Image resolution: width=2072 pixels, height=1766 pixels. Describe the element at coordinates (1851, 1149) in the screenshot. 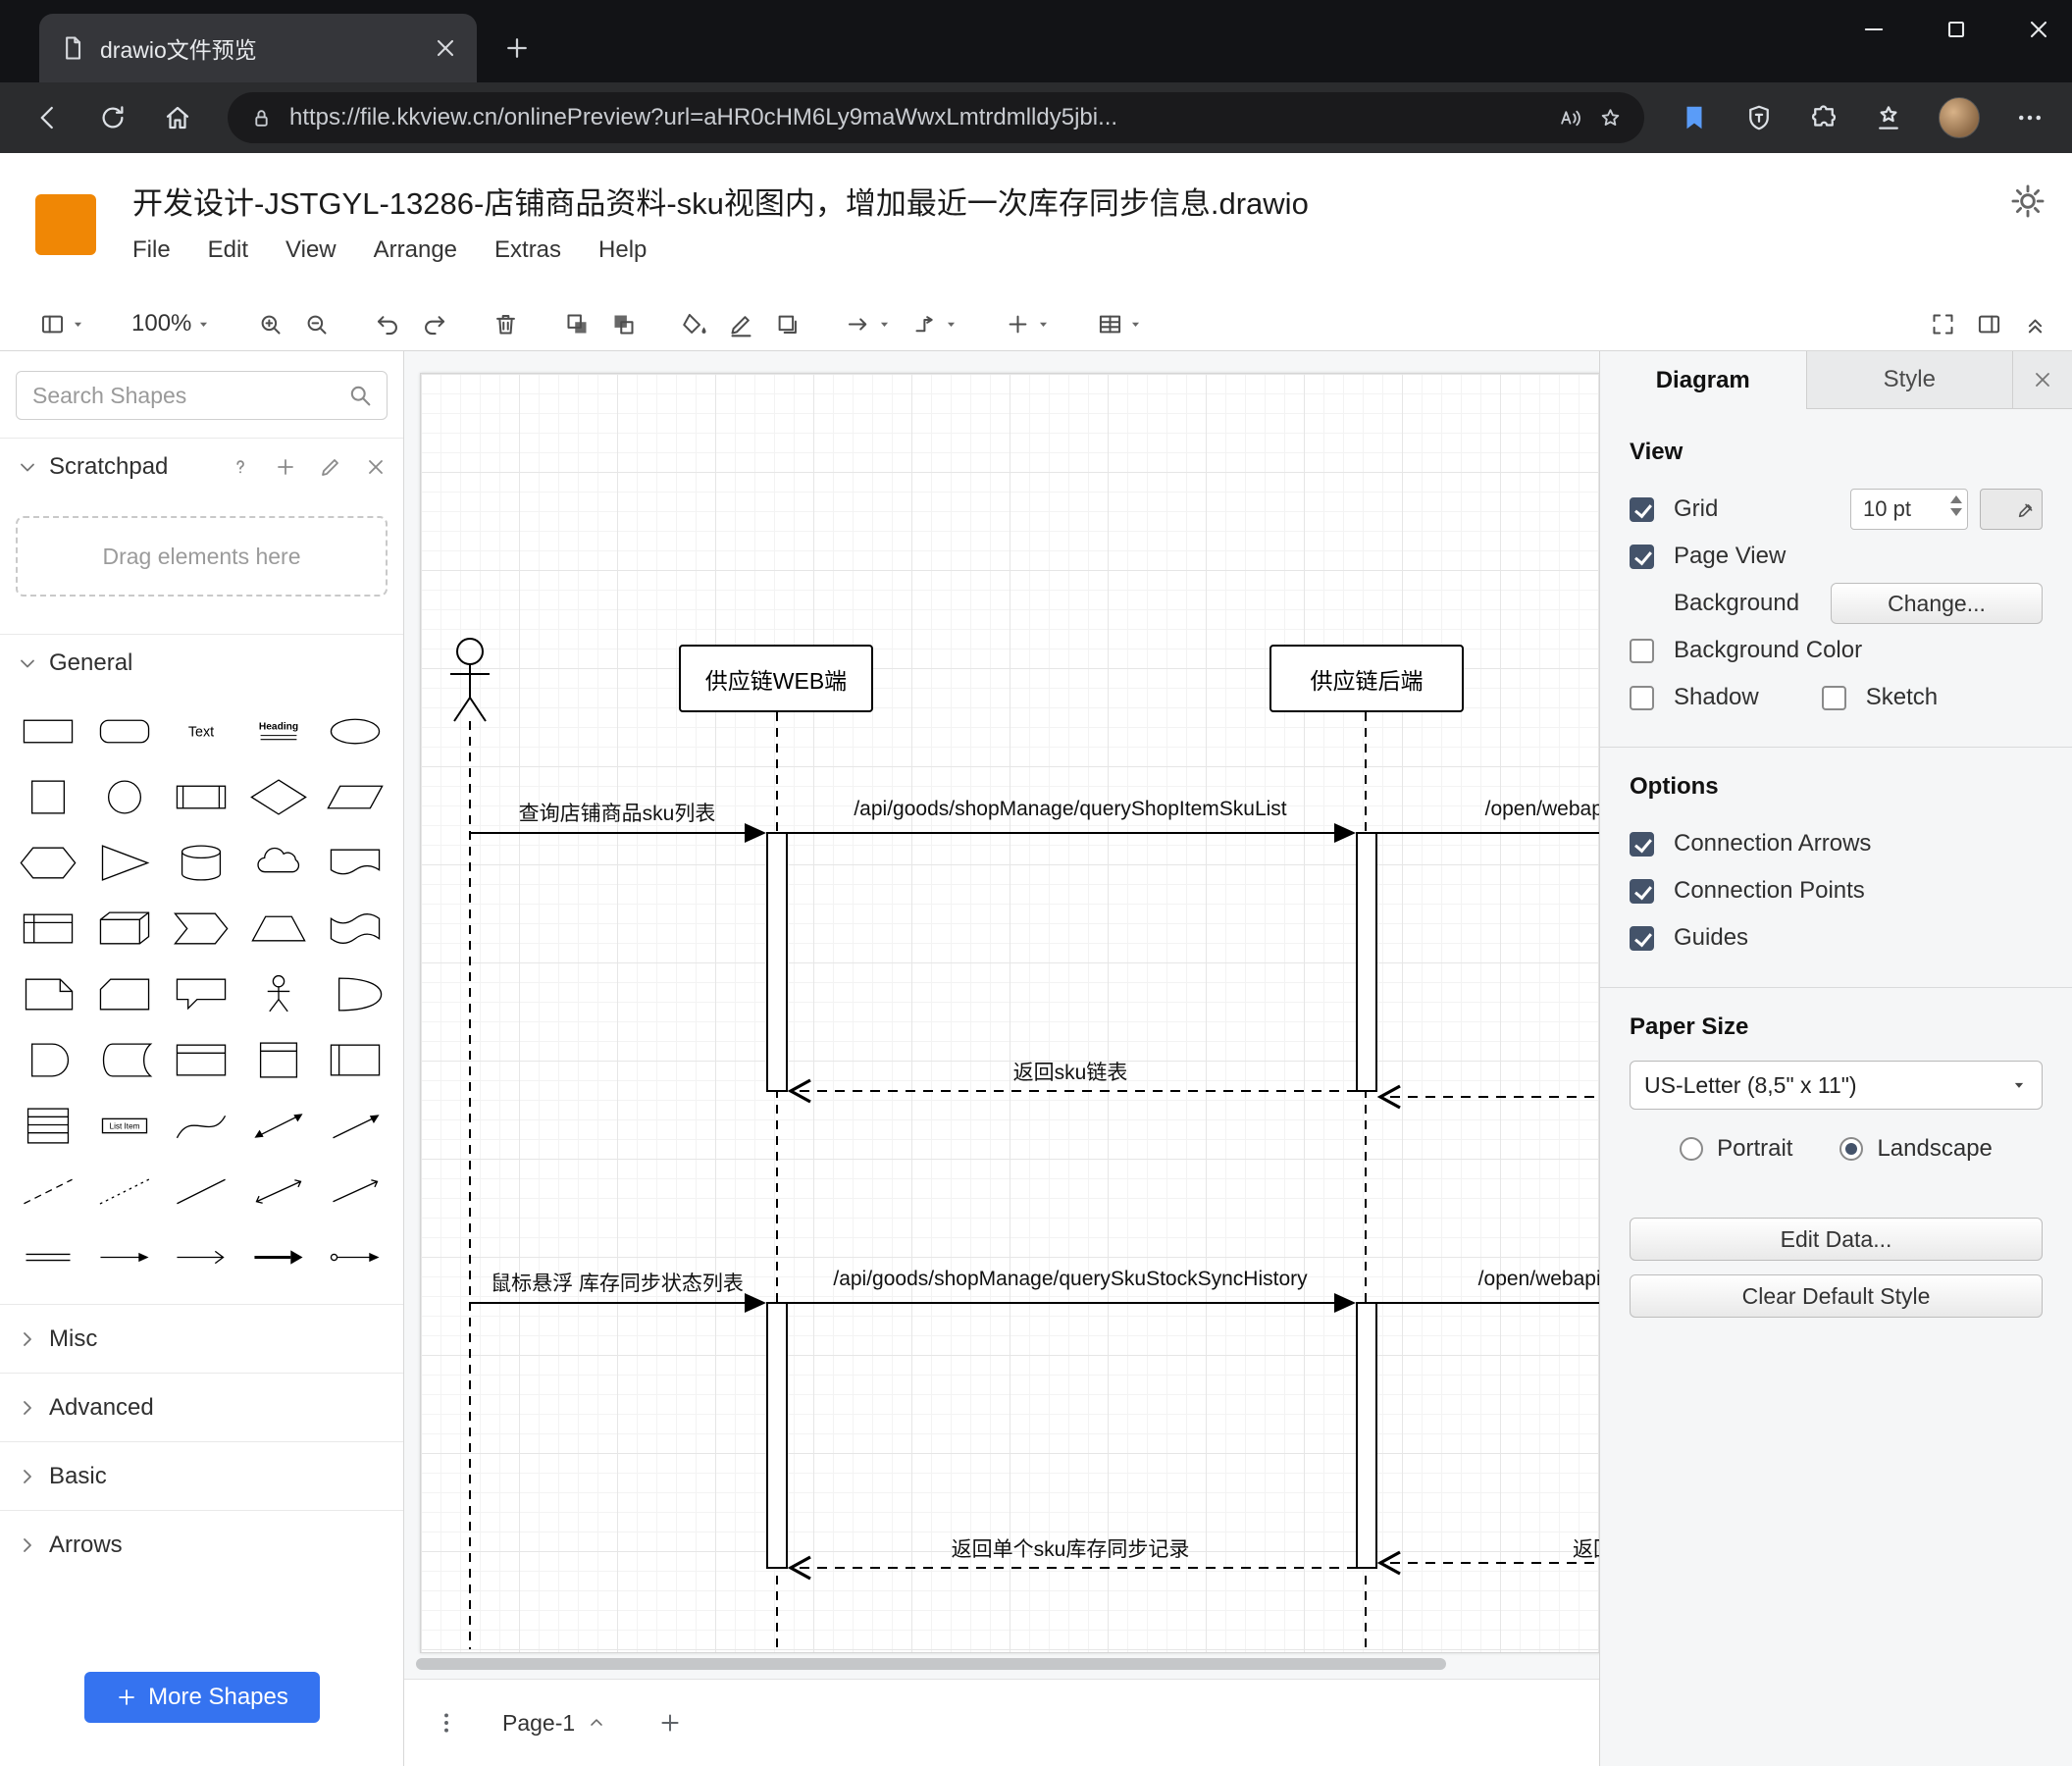

I see `landscape-radio` at that location.